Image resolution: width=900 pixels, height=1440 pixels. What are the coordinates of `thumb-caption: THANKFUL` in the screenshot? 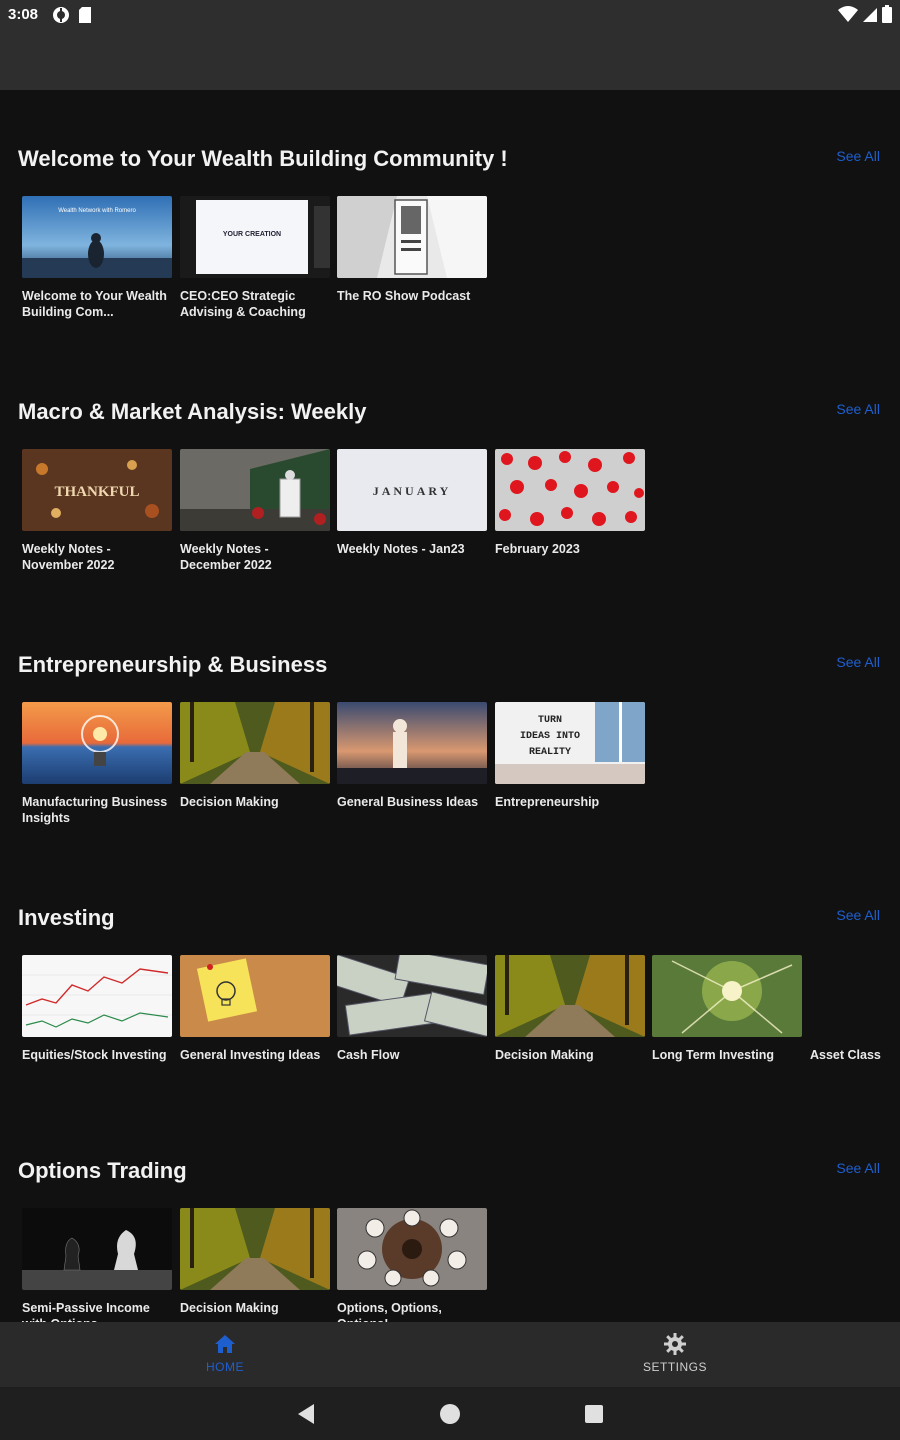 It's located at (96, 492).